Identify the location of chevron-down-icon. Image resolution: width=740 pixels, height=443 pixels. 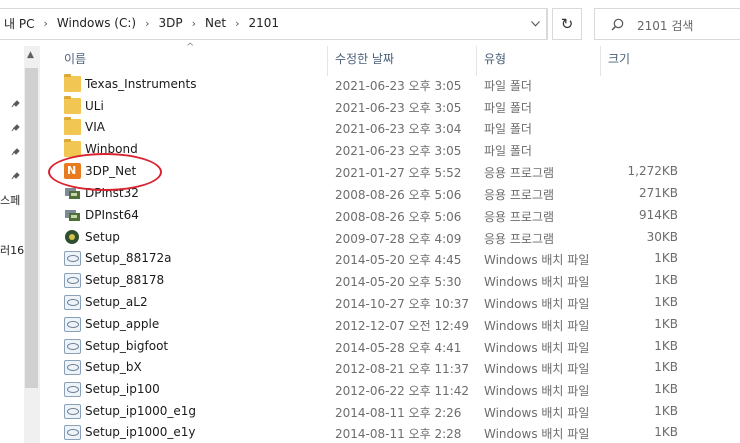
(535, 24).